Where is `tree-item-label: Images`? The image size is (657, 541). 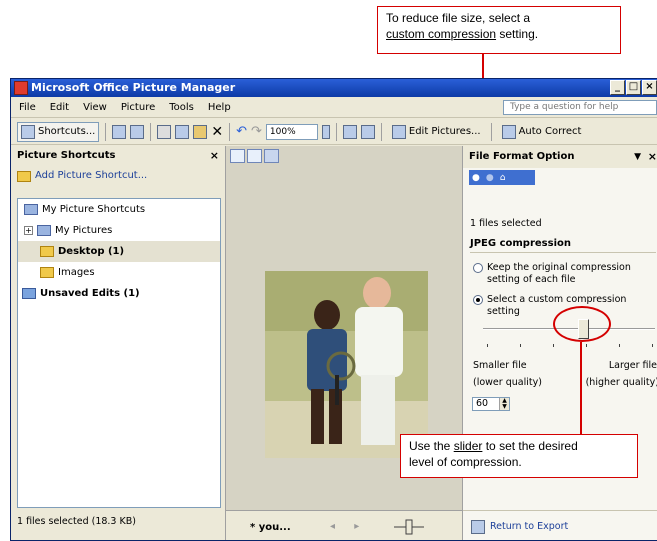 tree-item-label: Images is located at coordinates (76, 272).